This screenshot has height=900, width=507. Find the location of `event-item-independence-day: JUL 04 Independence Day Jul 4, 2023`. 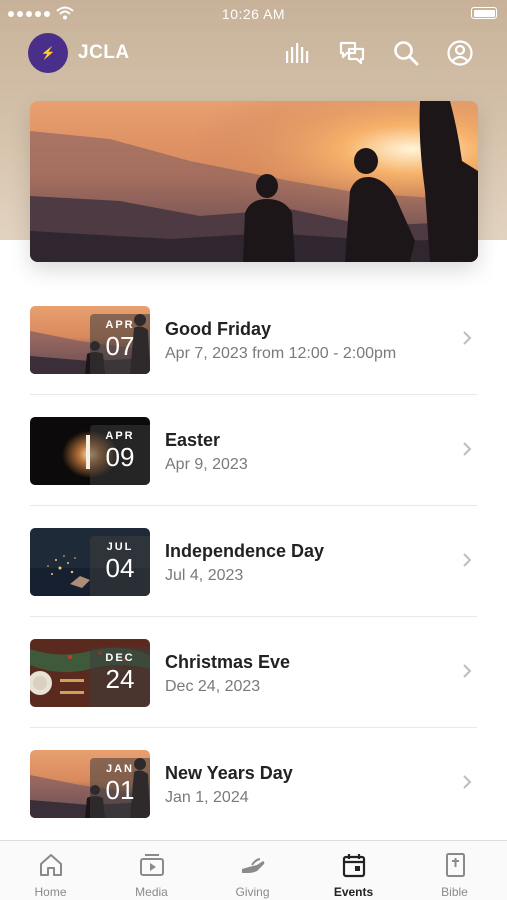

event-item-independence-day: JUL 04 Independence Day Jul 4, 2023 is located at coordinates (253, 562).